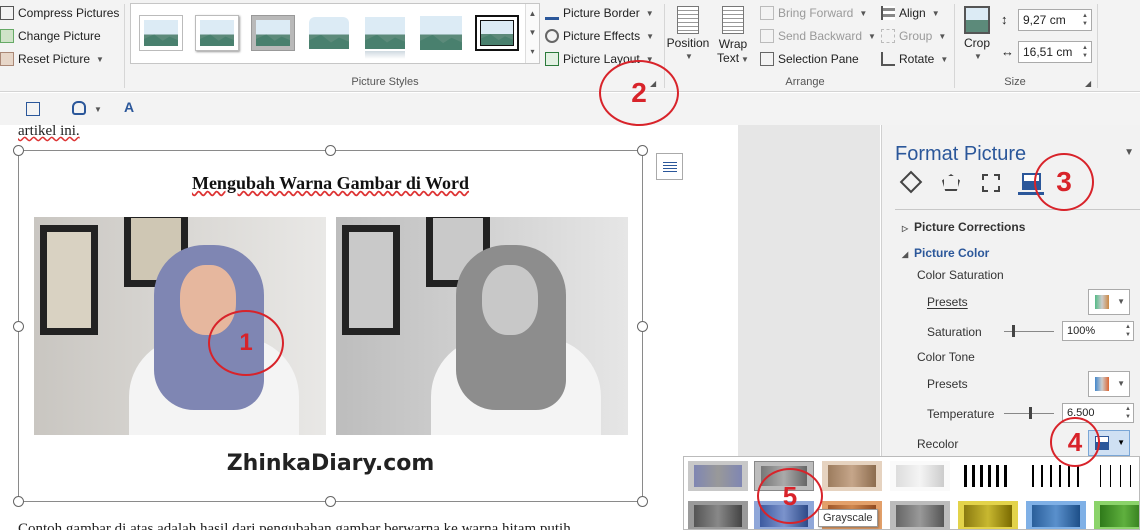 The image size is (1140, 530). Describe the element at coordinates (946, 357) in the screenshot. I see `color-tone-label: Color Tone` at that location.